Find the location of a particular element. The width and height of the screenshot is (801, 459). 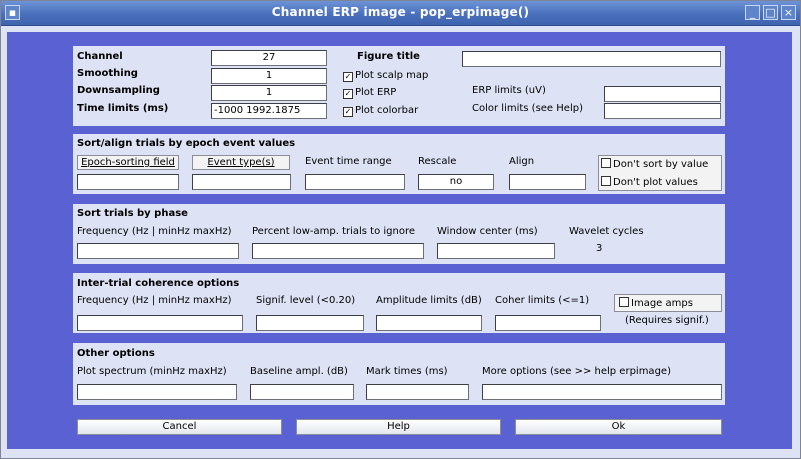

more-options-label: More options (see >> help erpimage) is located at coordinates (576, 371).